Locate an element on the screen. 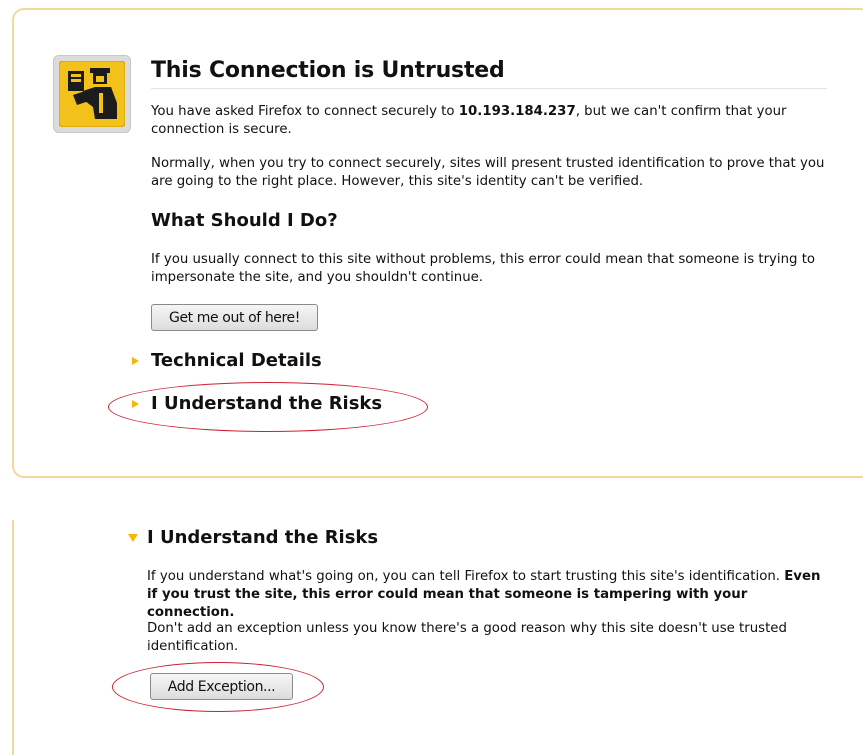 This screenshot has height=755, width=863. understand-risks-label: I Understand the Risks is located at coordinates (267, 403).